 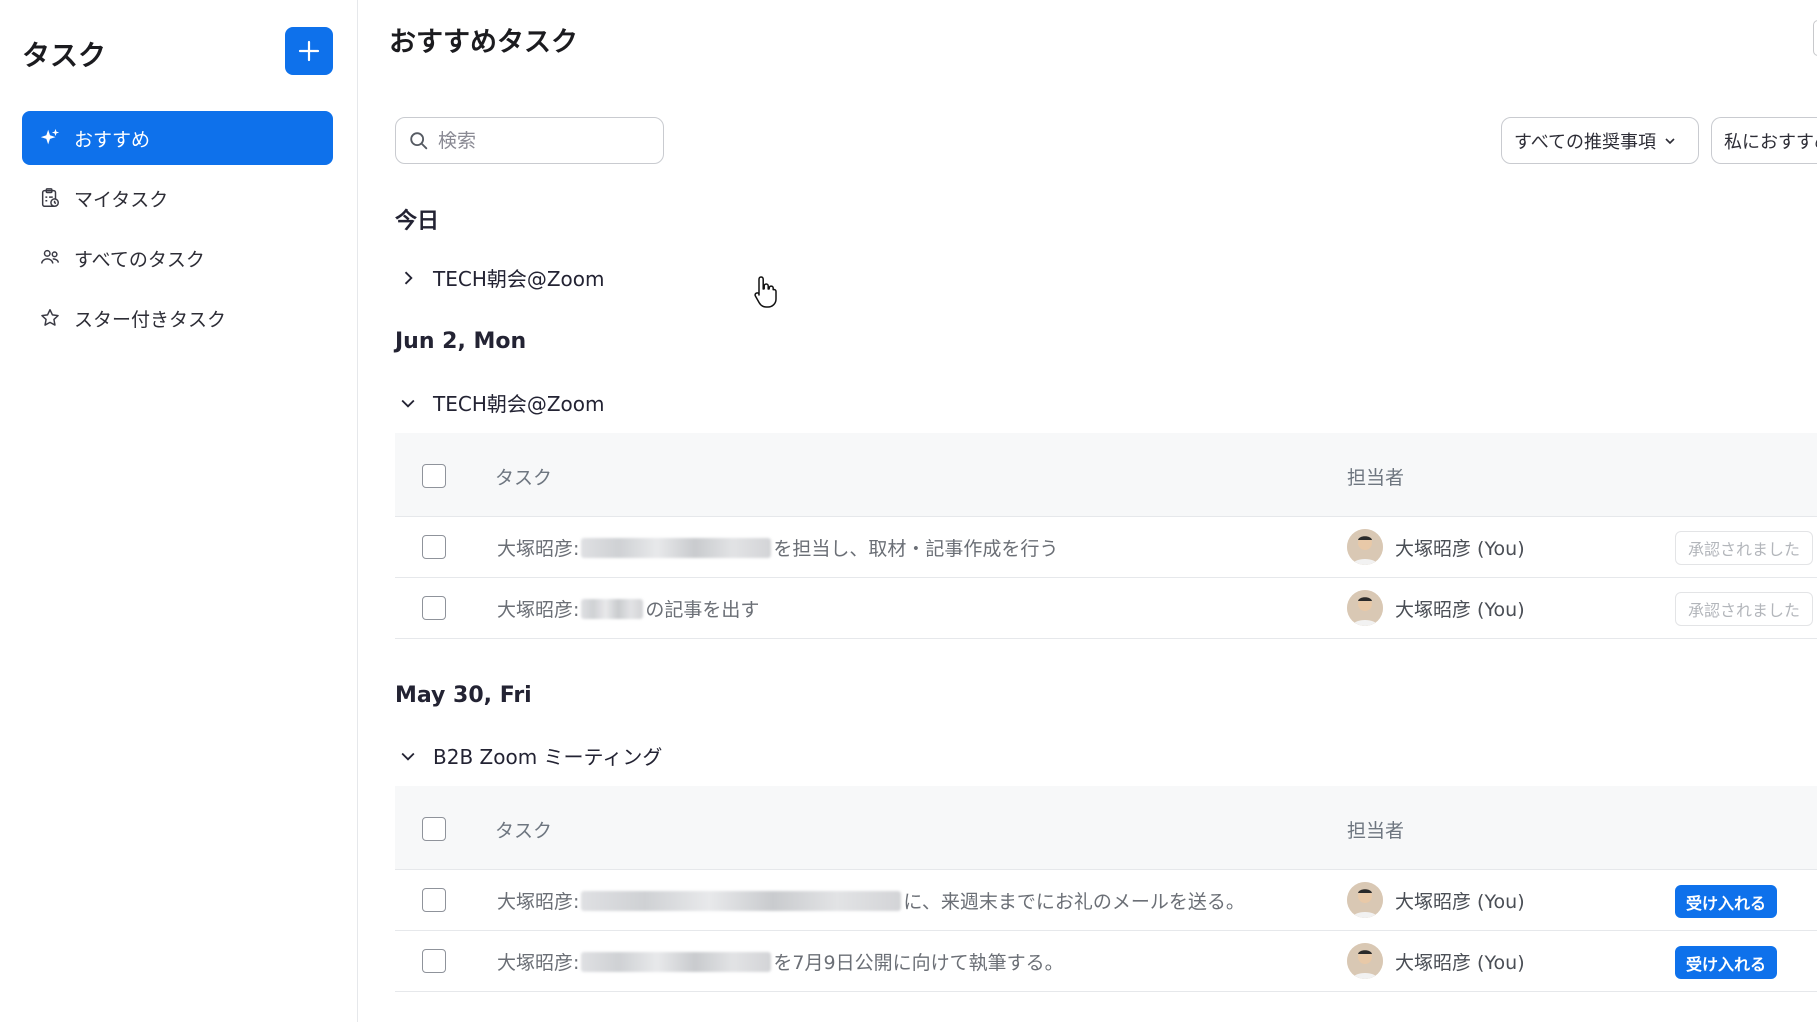 What do you see at coordinates (121, 199) in the screenshot?
I see `sidebar-item-label: マイタスク` at bounding box center [121, 199].